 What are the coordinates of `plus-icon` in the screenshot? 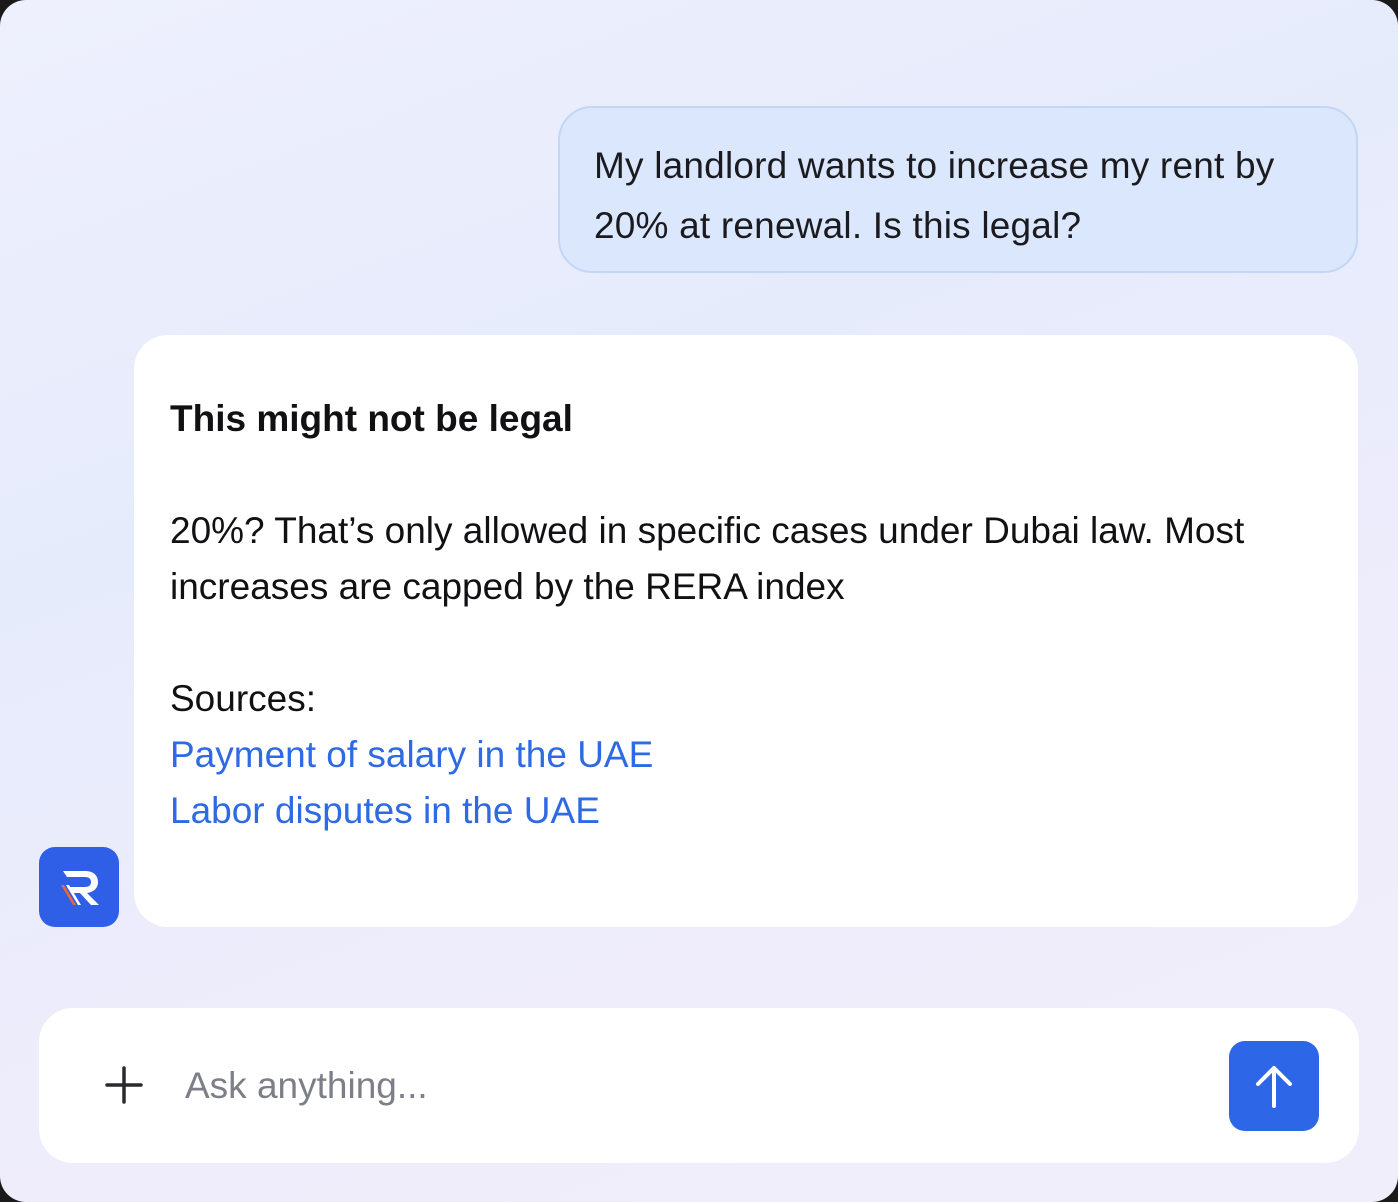 It's located at (124, 1085).